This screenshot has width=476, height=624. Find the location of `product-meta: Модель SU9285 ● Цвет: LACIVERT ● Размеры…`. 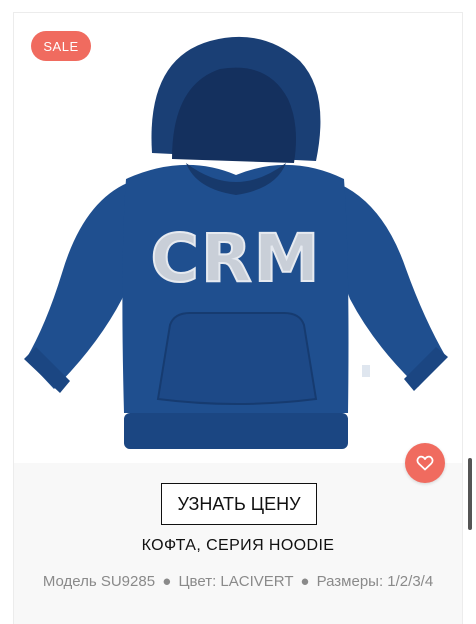

product-meta: Модель SU9285 ● Цвет: LACIVERT ● Размеры… is located at coordinates (238, 581).